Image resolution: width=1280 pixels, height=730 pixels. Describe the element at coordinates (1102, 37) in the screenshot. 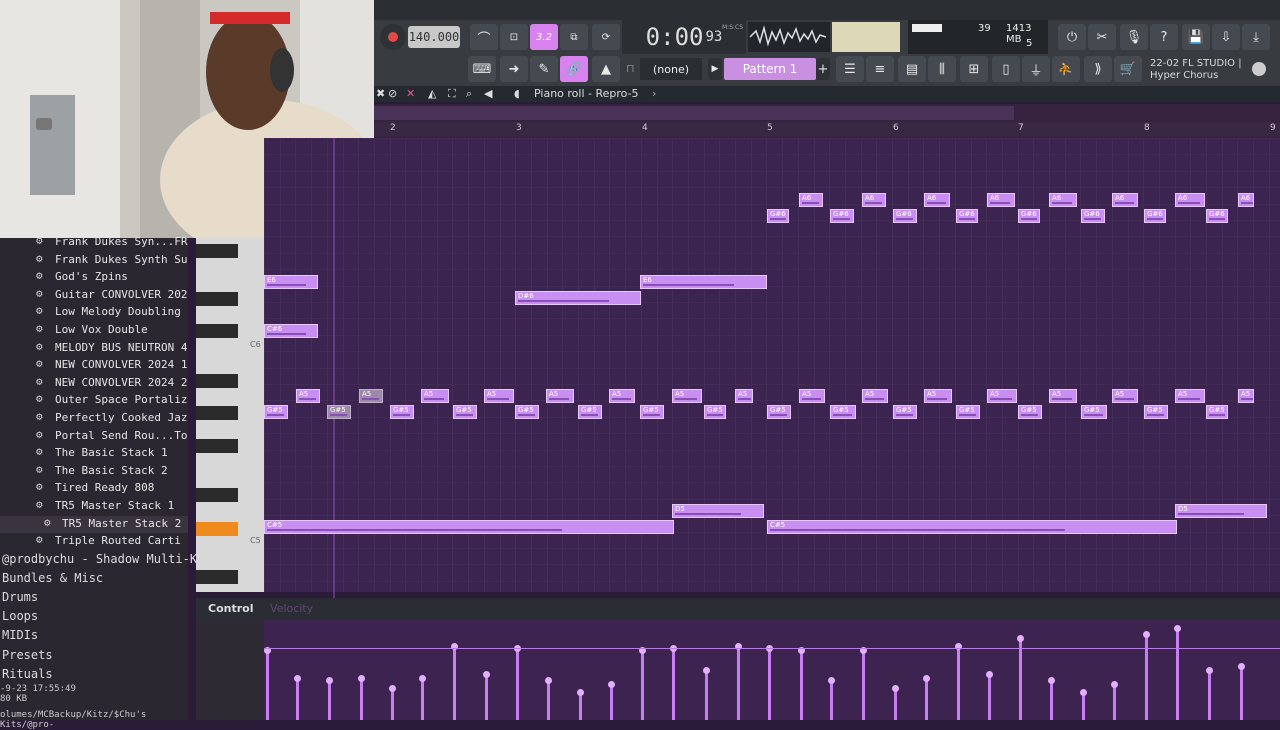

I see `cut-tools-button: ✂` at that location.